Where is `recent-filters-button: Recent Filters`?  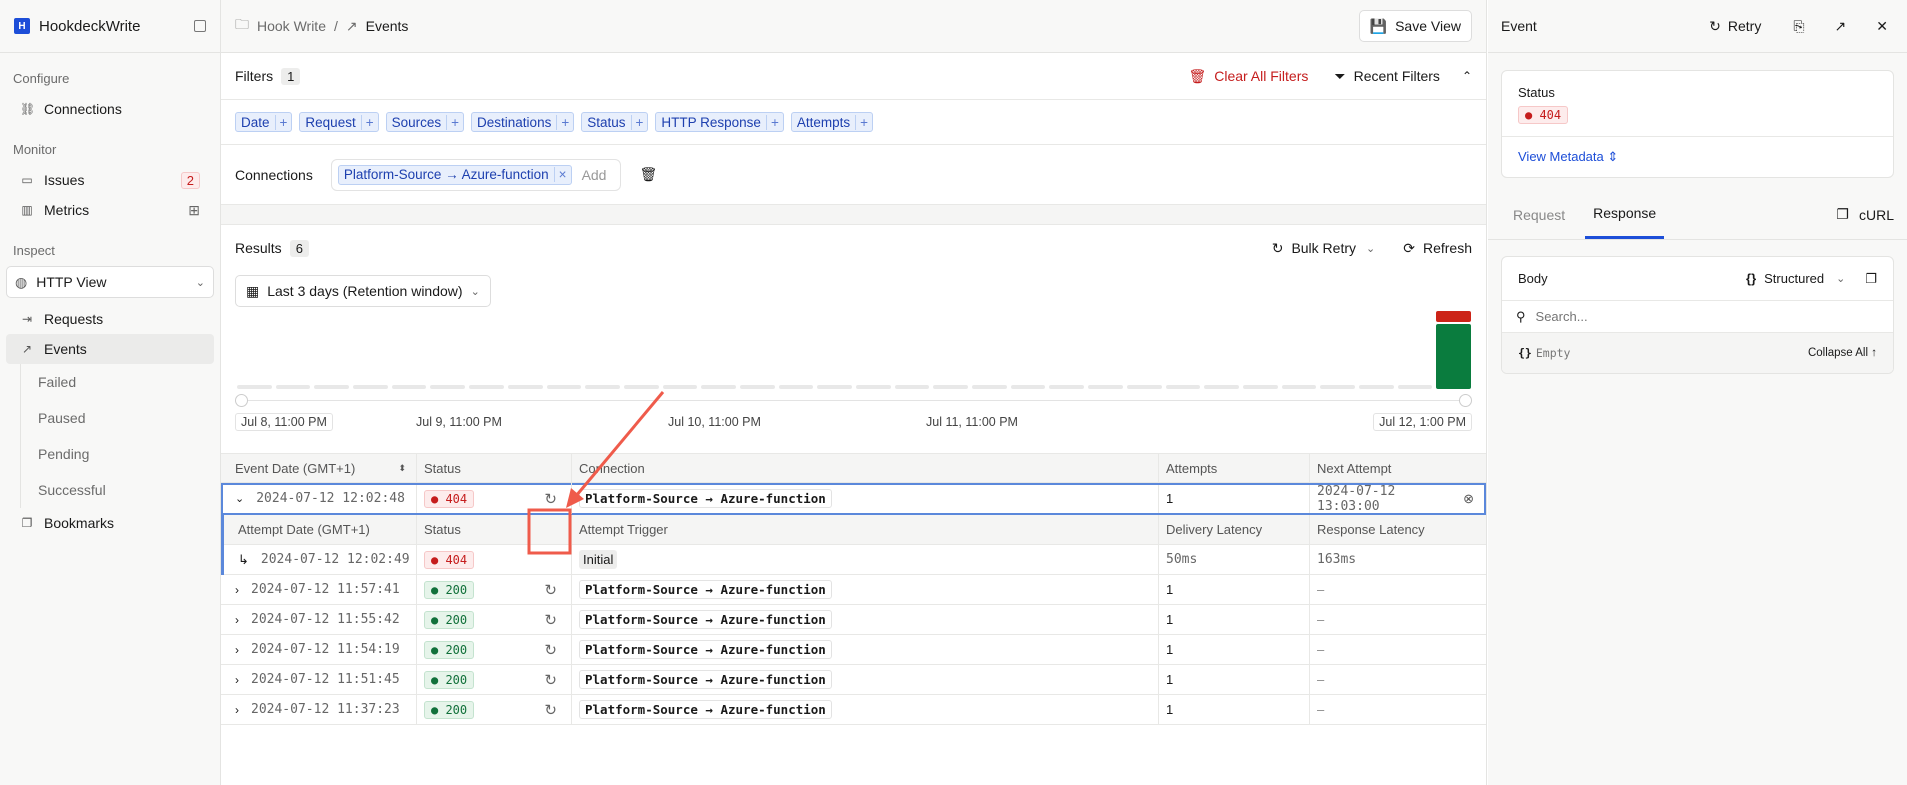
recent-filters-button: Recent Filters is located at coordinates (1397, 76).